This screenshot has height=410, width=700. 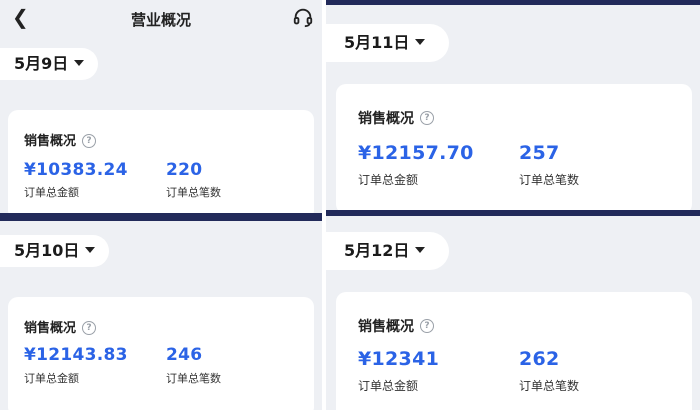 What do you see at coordinates (47, 250) in the screenshot?
I see `date-label: 5月10日` at bounding box center [47, 250].